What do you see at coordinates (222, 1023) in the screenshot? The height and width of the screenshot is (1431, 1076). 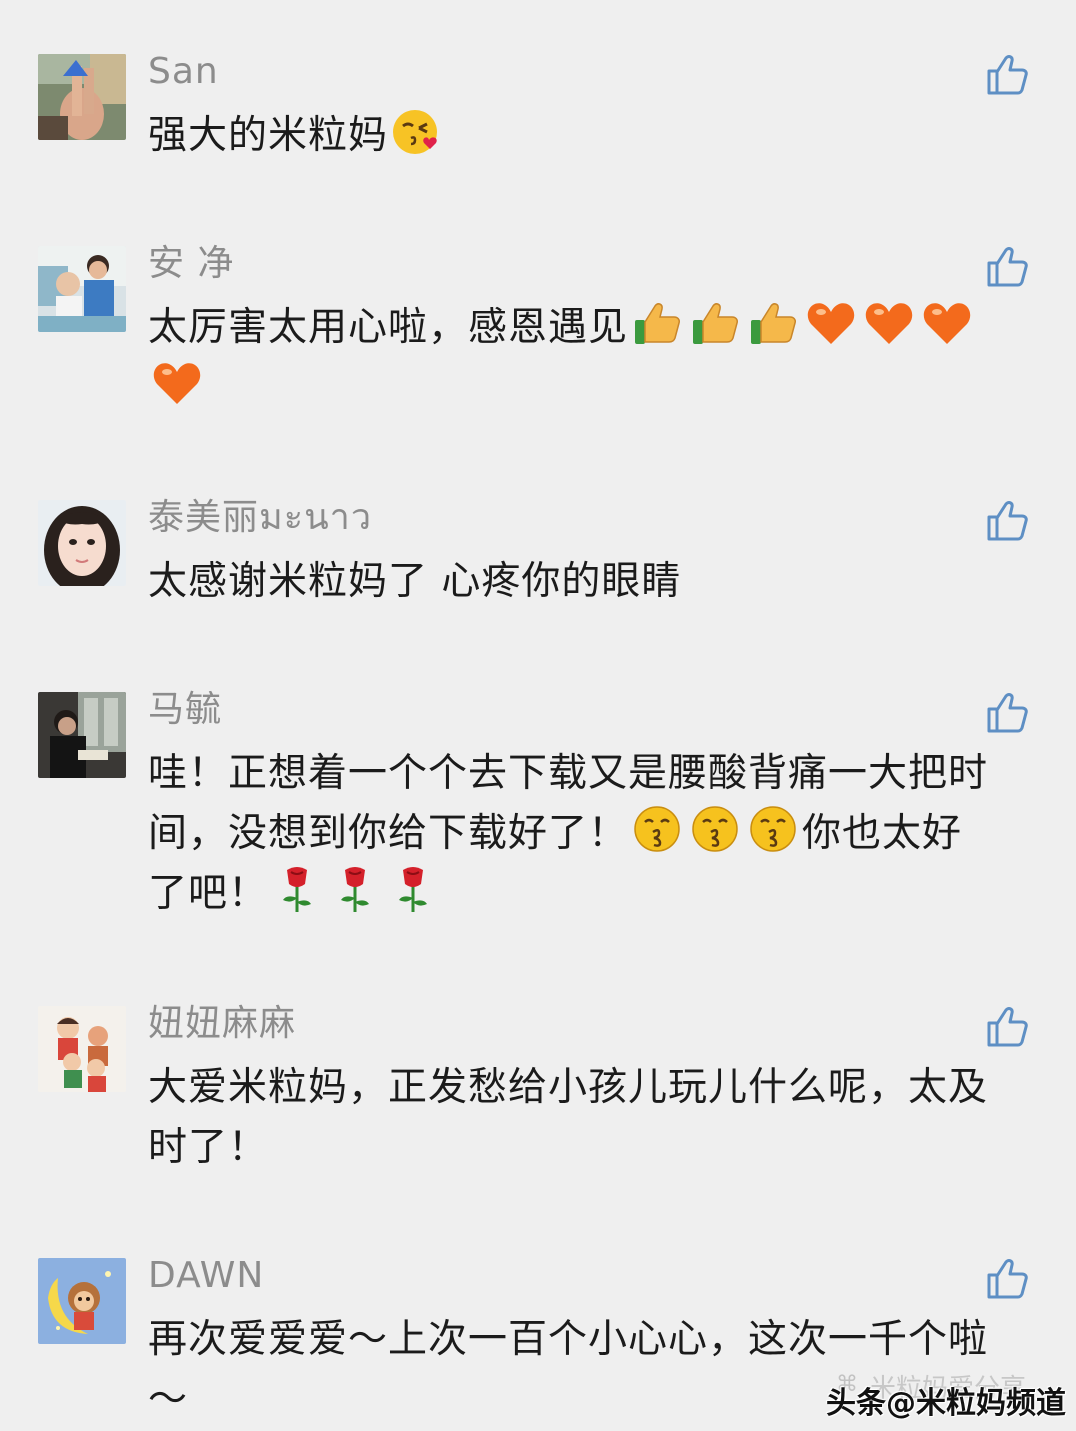 I see `comment-username: 妞妞麻麻` at bounding box center [222, 1023].